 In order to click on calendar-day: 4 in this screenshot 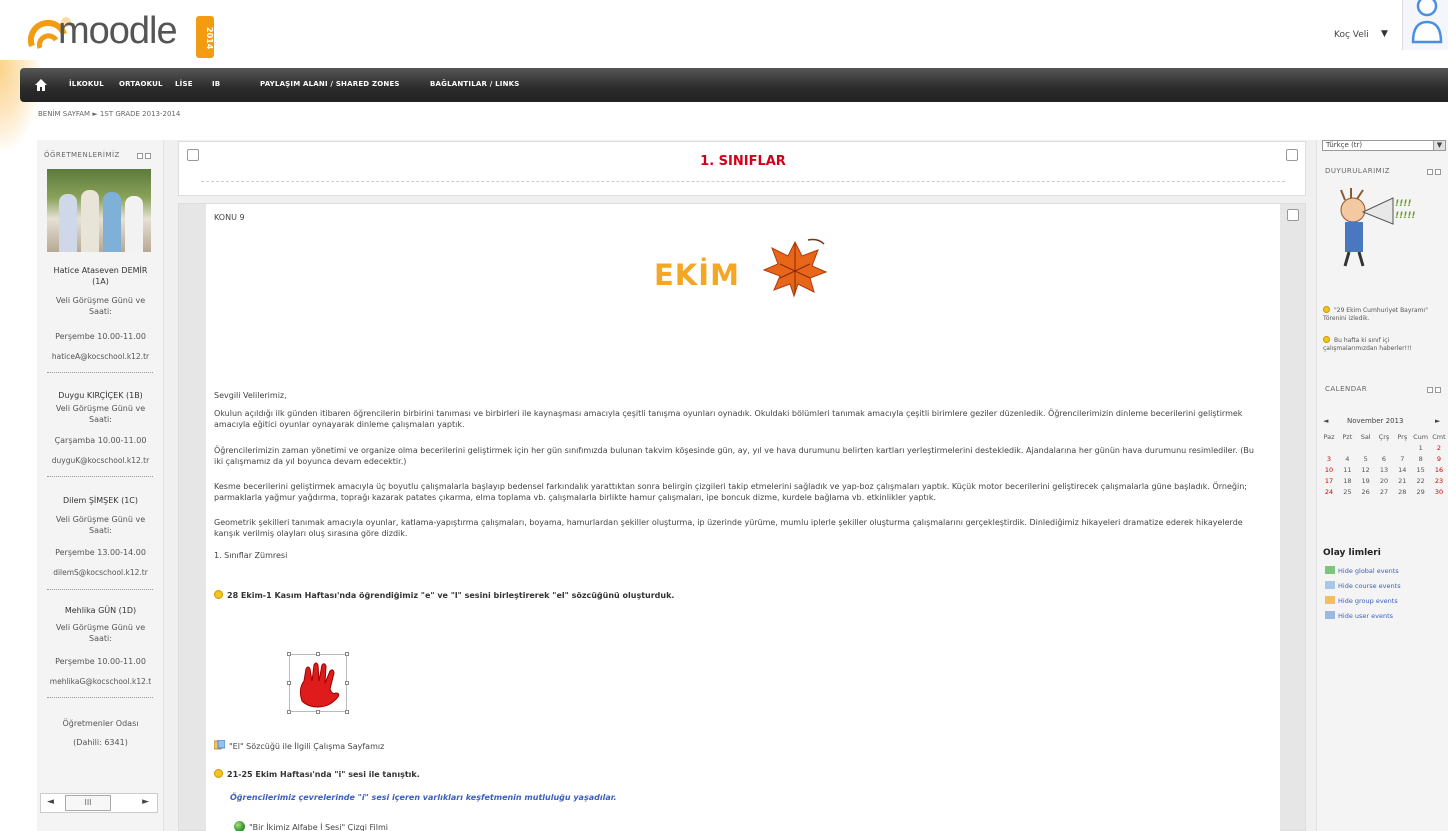, I will do `click(1347, 459)`.